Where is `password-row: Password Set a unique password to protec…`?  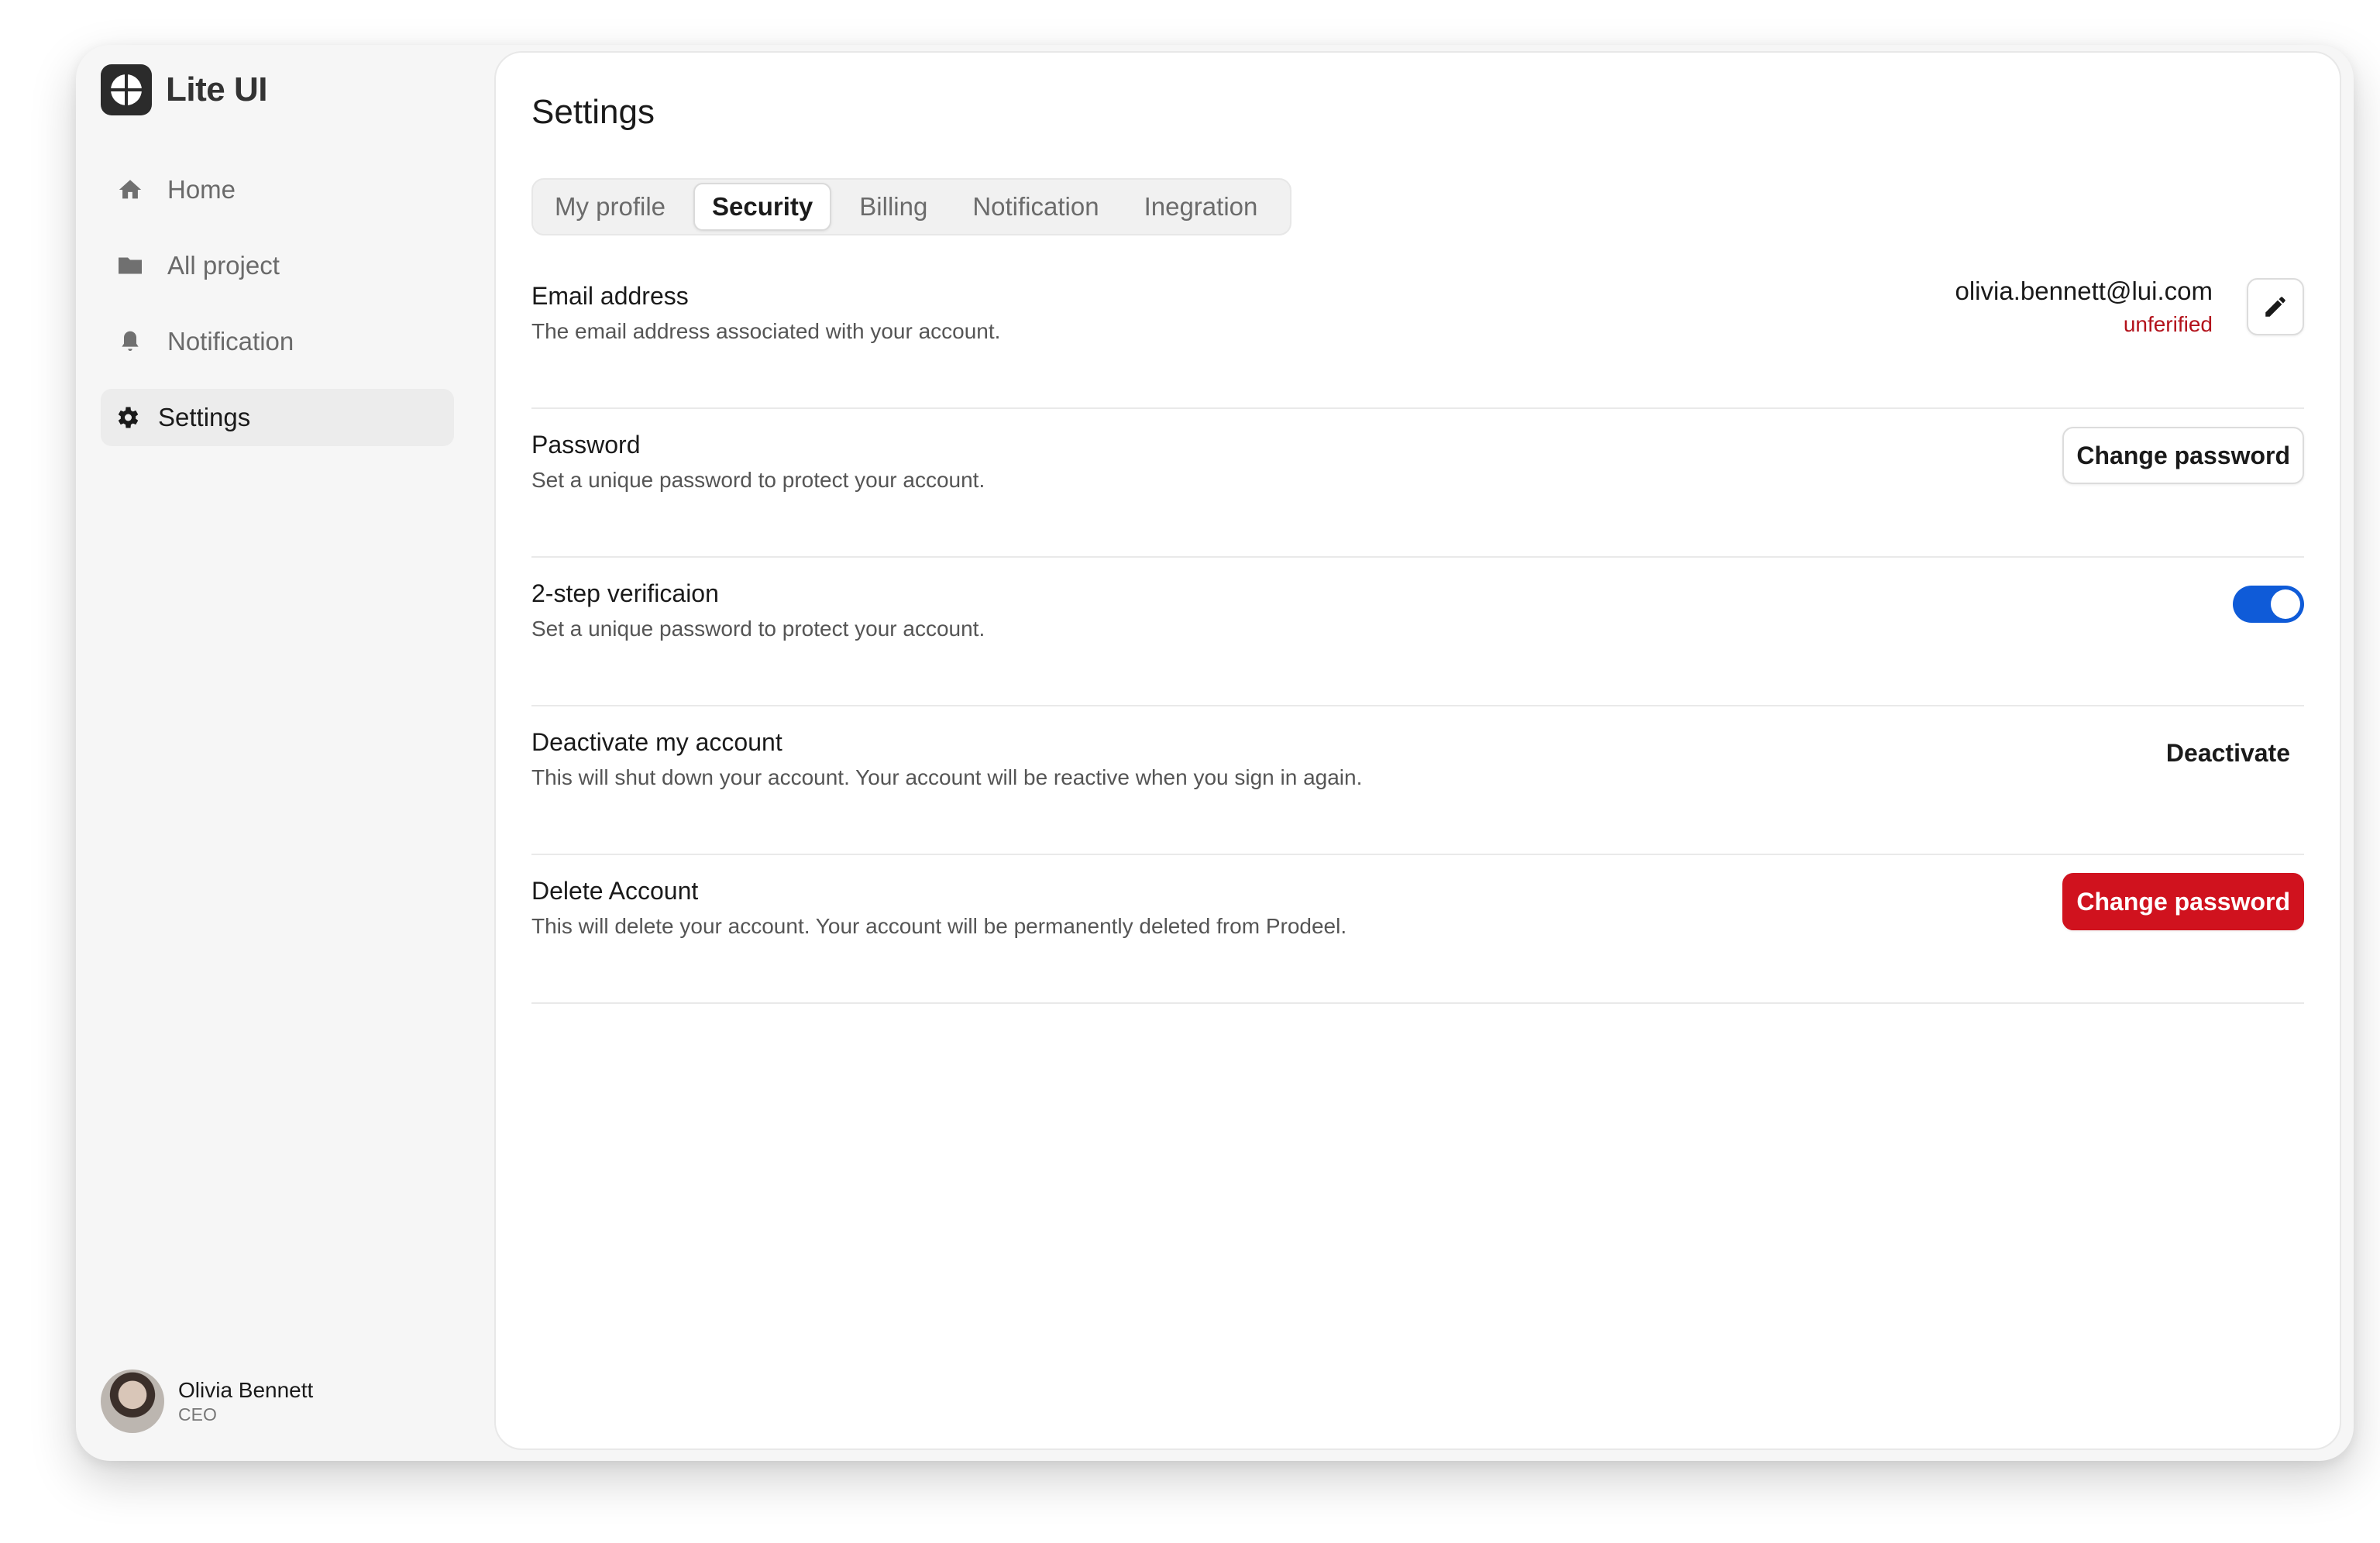 password-row: Password Set a unique password to protec… is located at coordinates (1418, 483).